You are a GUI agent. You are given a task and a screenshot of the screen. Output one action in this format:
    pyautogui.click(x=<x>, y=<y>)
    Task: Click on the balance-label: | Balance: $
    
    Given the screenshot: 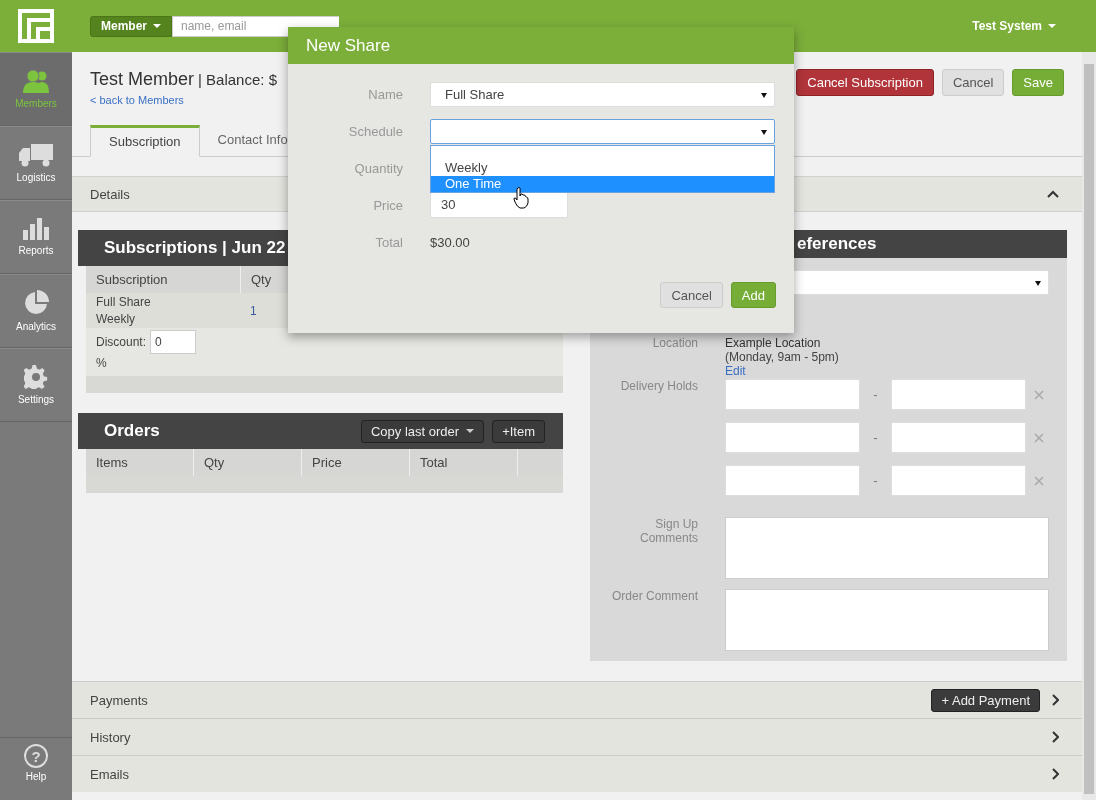 What is the action you would take?
    pyautogui.click(x=237, y=79)
    